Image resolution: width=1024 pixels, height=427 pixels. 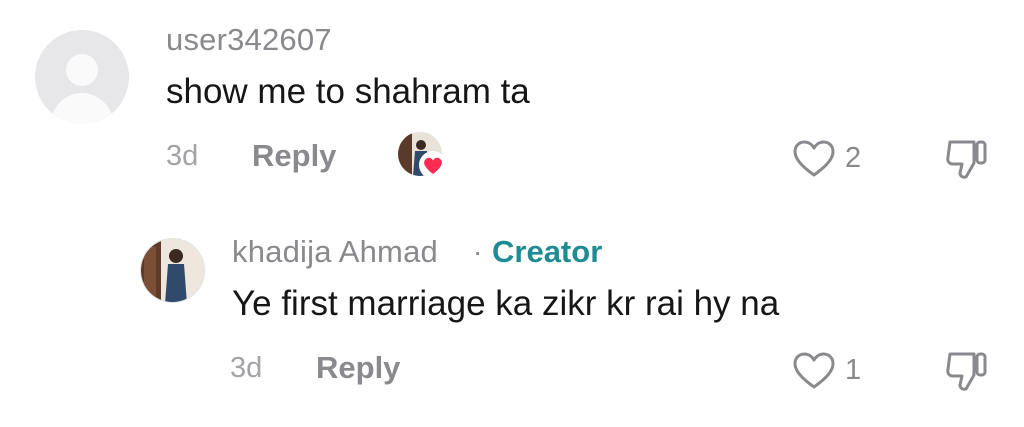 I want to click on creator-badge: Creator, so click(x=547, y=251).